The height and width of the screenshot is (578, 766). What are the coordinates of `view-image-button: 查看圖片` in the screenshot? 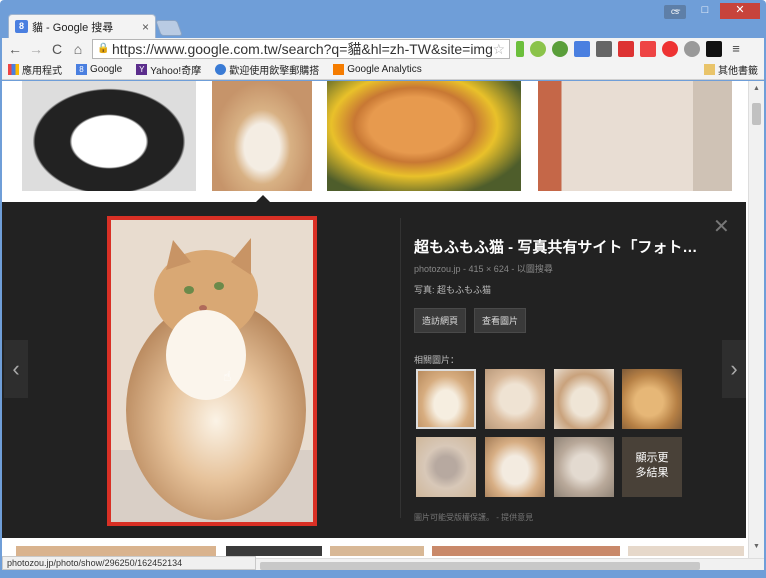 It's located at (500, 320).